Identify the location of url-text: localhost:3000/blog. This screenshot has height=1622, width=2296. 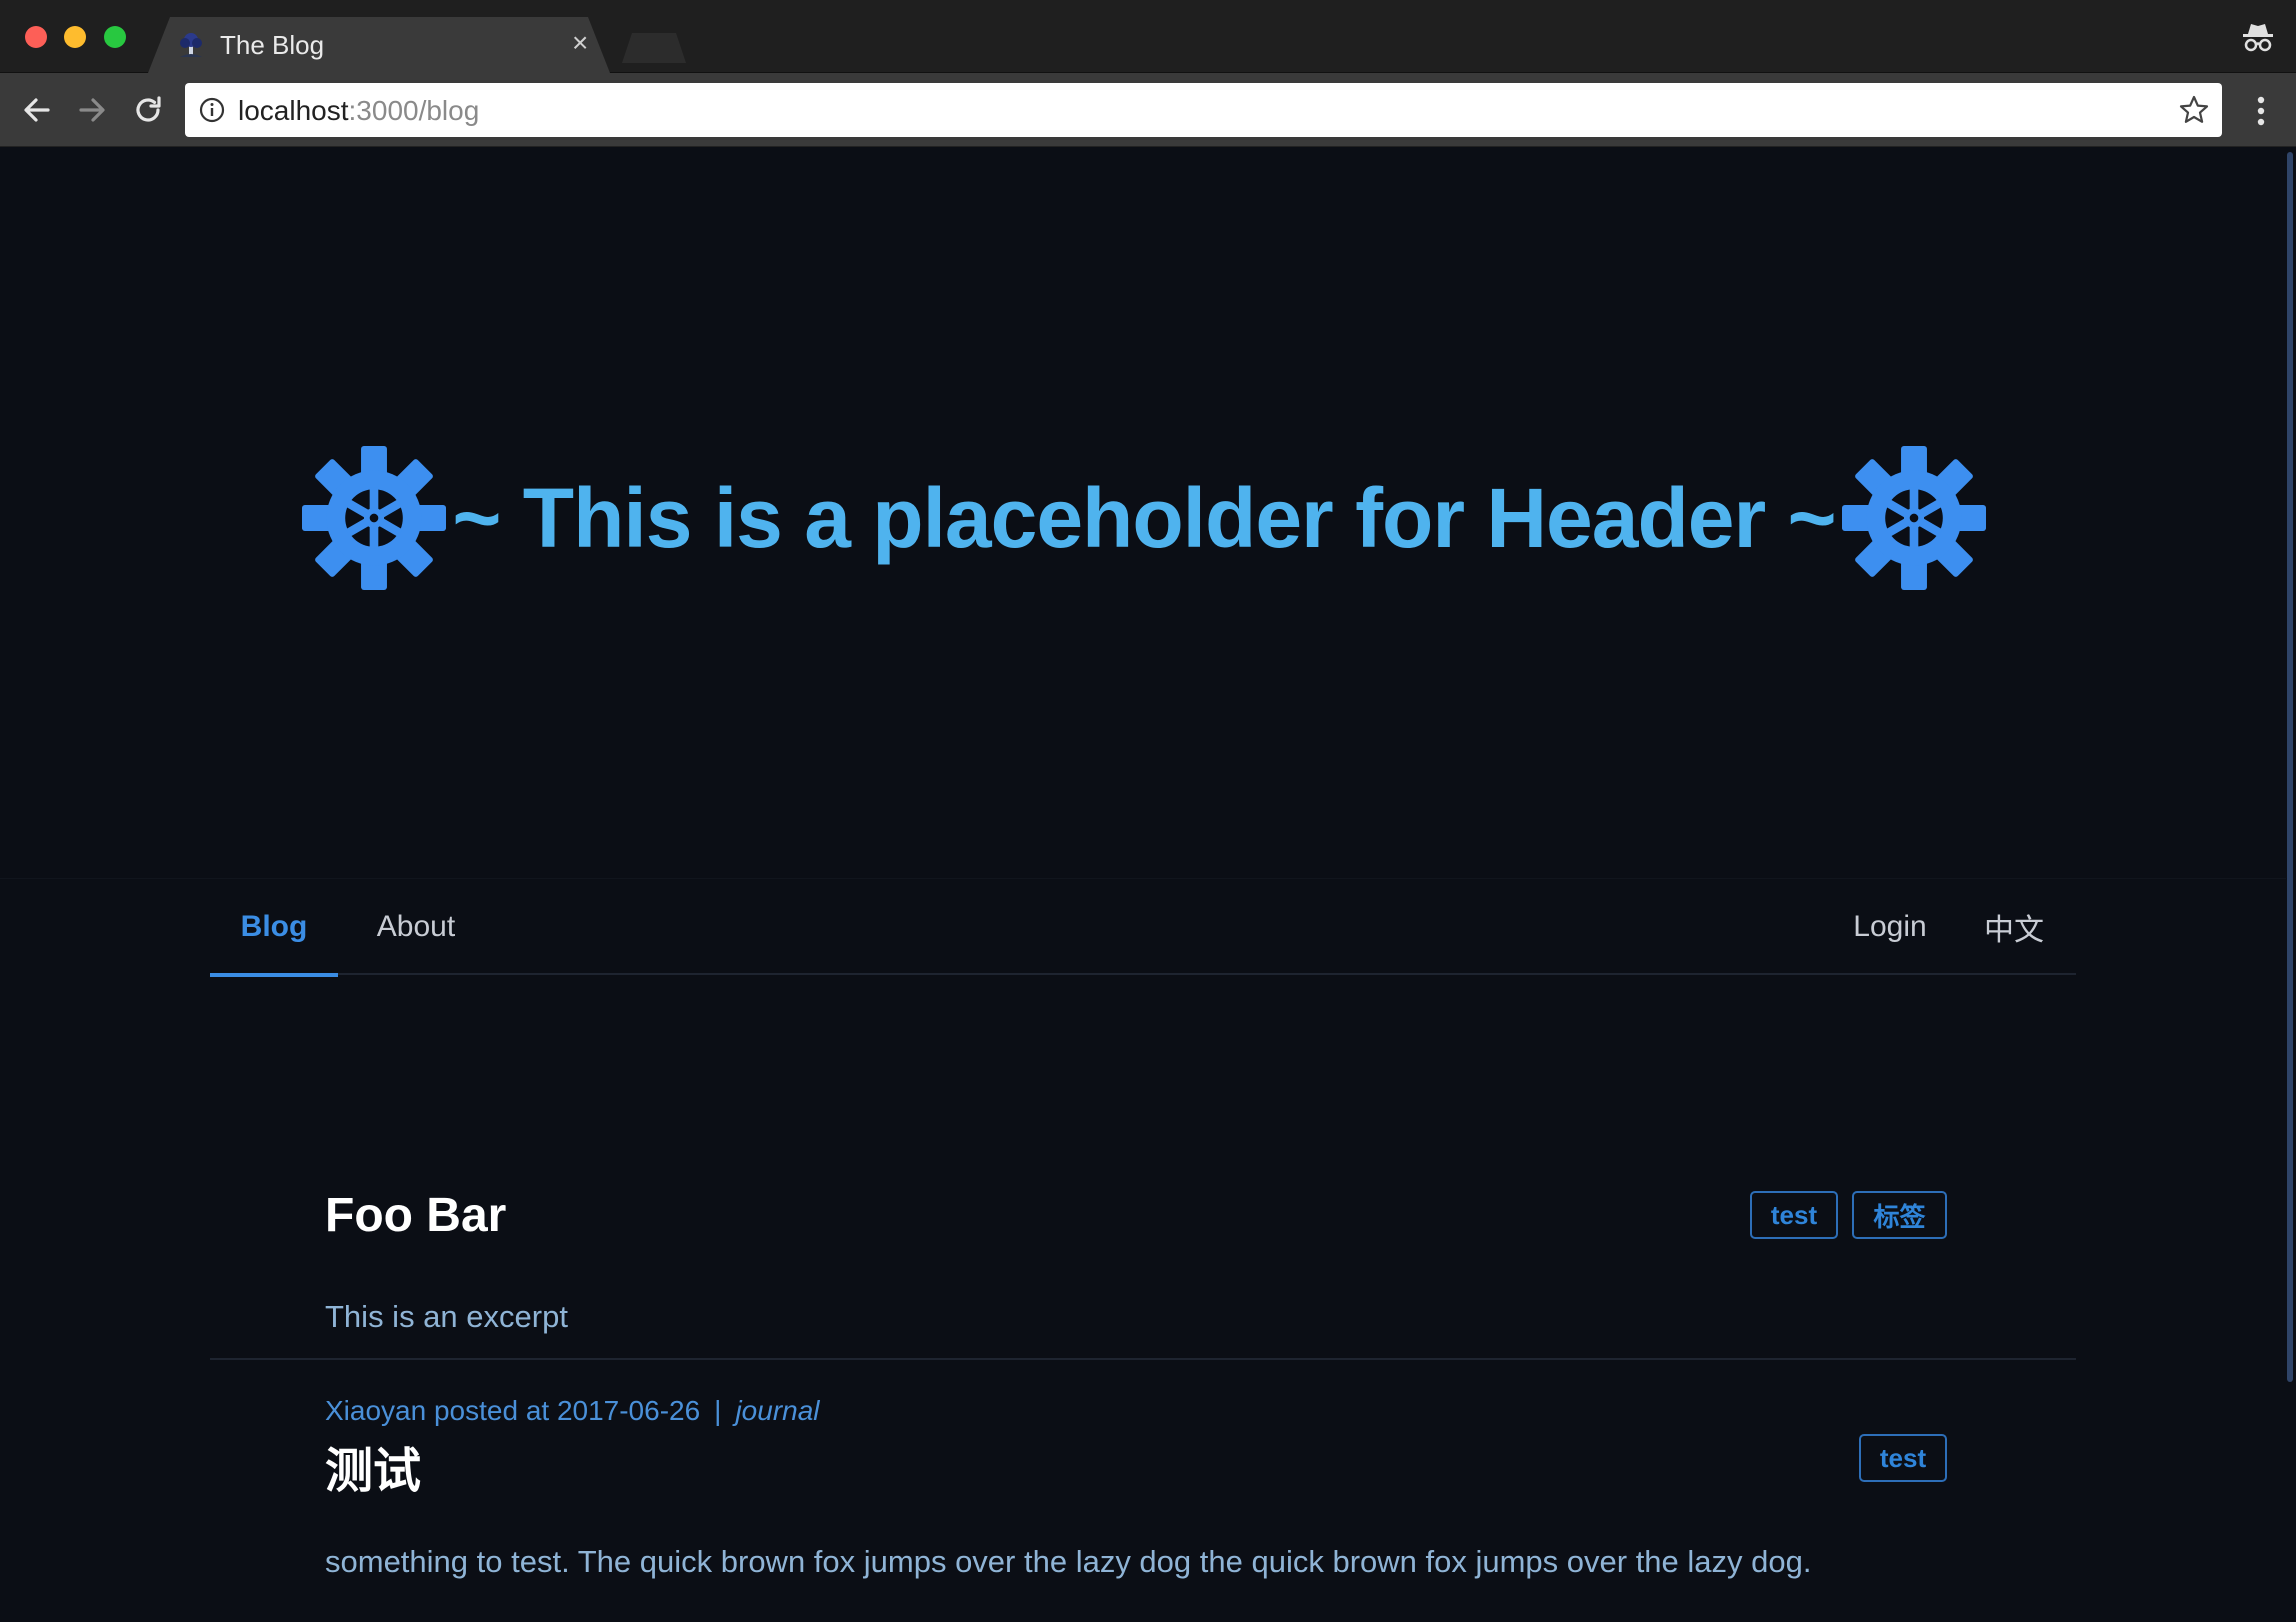
(358, 111).